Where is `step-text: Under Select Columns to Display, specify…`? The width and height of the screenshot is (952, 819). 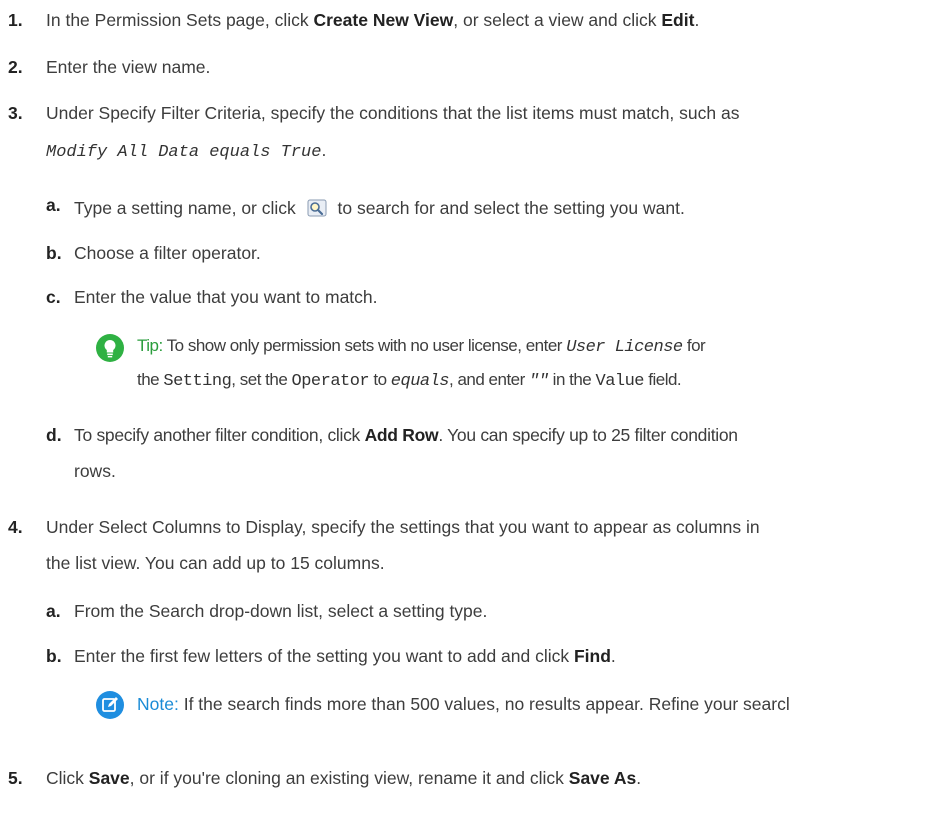
step-text: Under Select Columns to Display, specify… is located at coordinates (403, 527).